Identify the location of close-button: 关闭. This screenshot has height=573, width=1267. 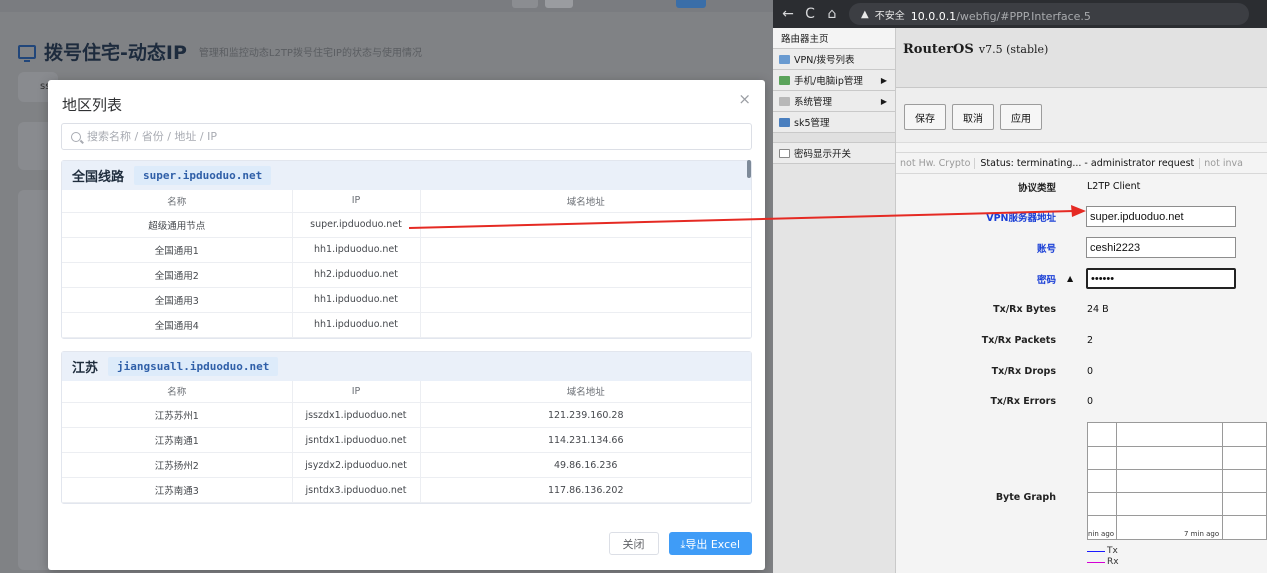
(633, 543).